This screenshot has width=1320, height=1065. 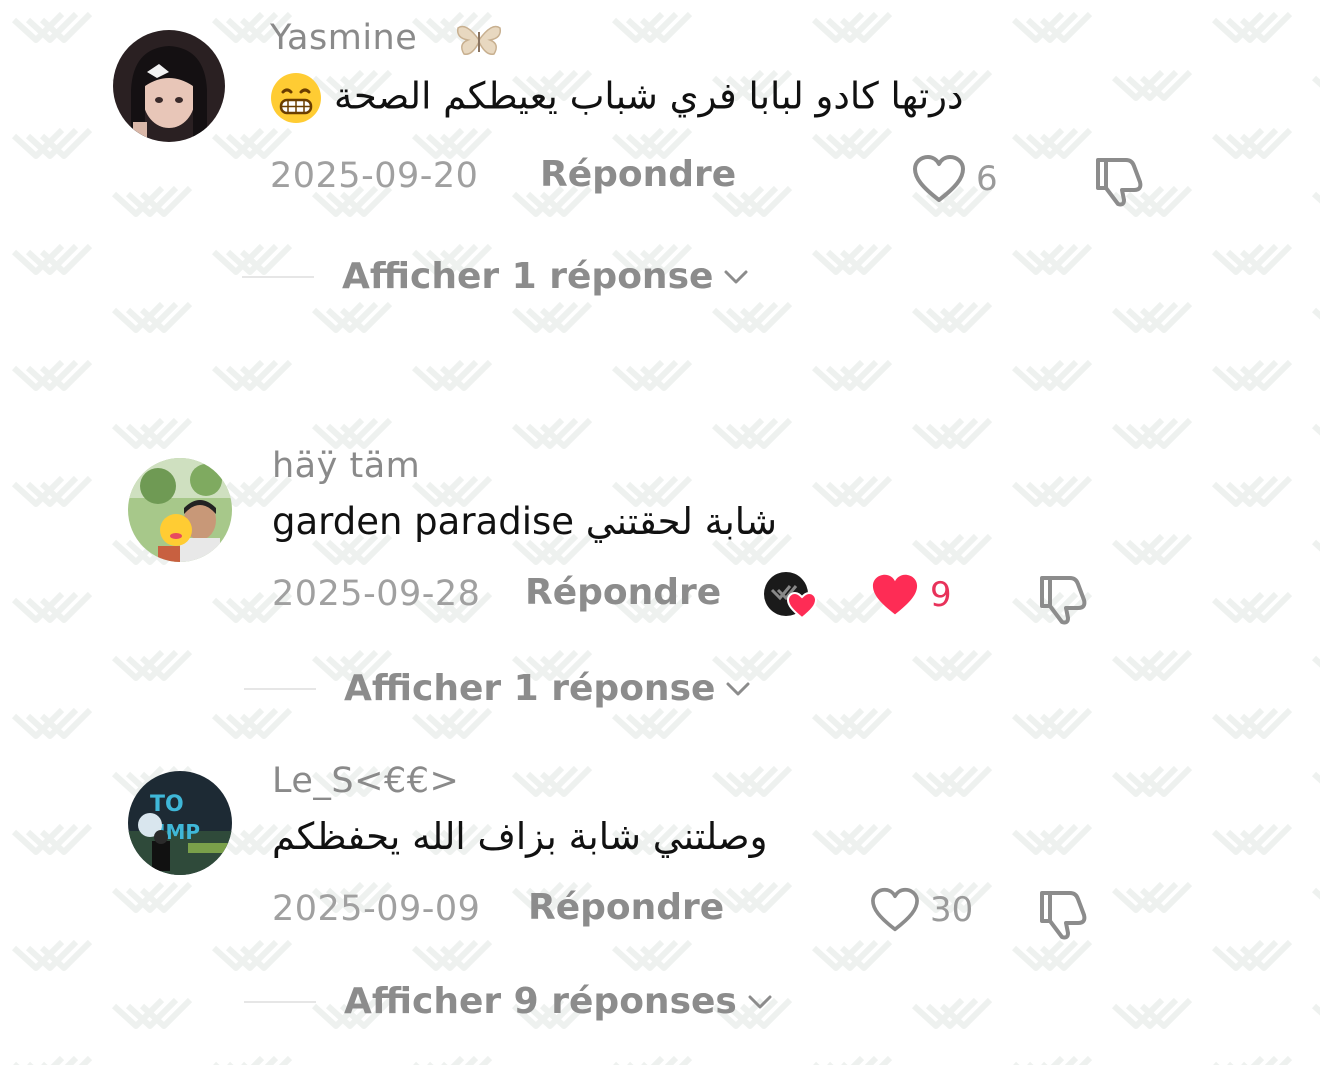 I want to click on heart-filled-icon, so click(x=895, y=594).